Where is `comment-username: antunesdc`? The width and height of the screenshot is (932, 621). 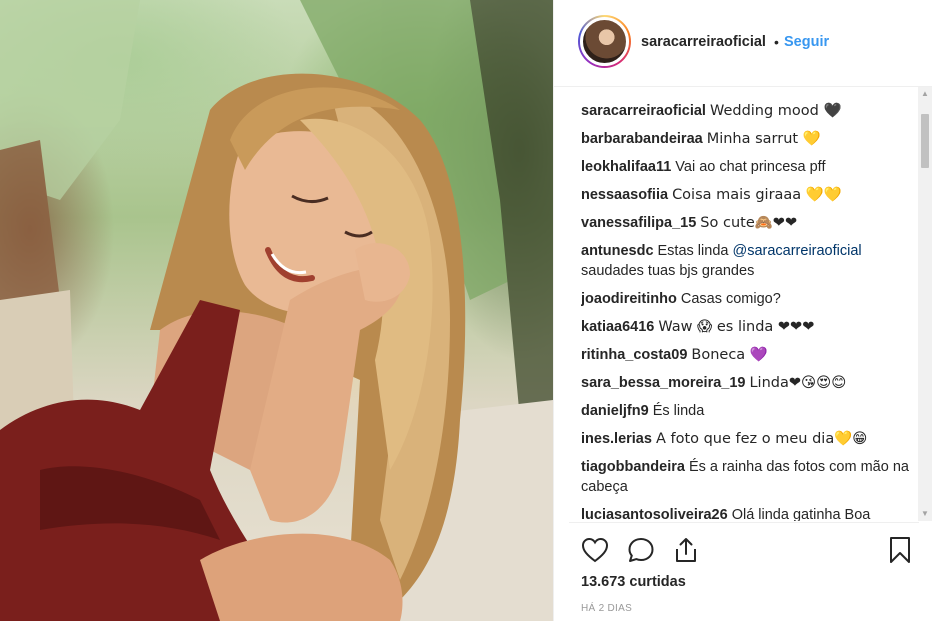 comment-username: antunesdc is located at coordinates (617, 251).